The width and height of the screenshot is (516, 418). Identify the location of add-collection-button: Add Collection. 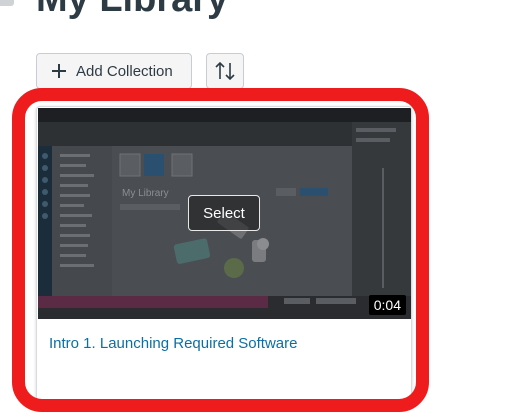
(114, 71).